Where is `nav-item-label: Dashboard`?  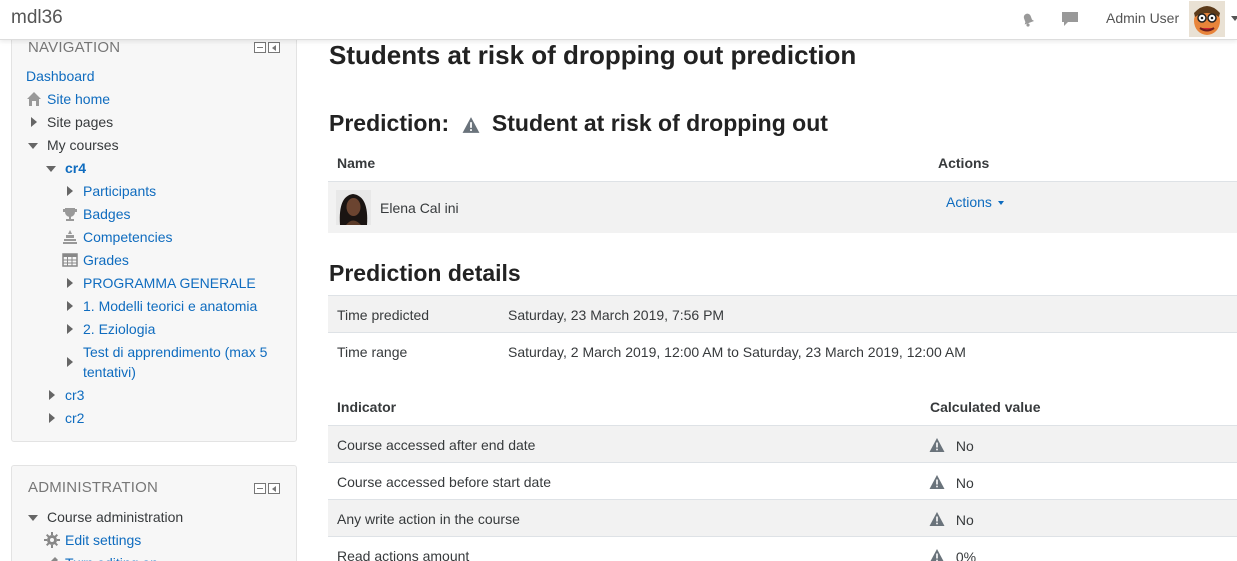 nav-item-label: Dashboard is located at coordinates (60, 76).